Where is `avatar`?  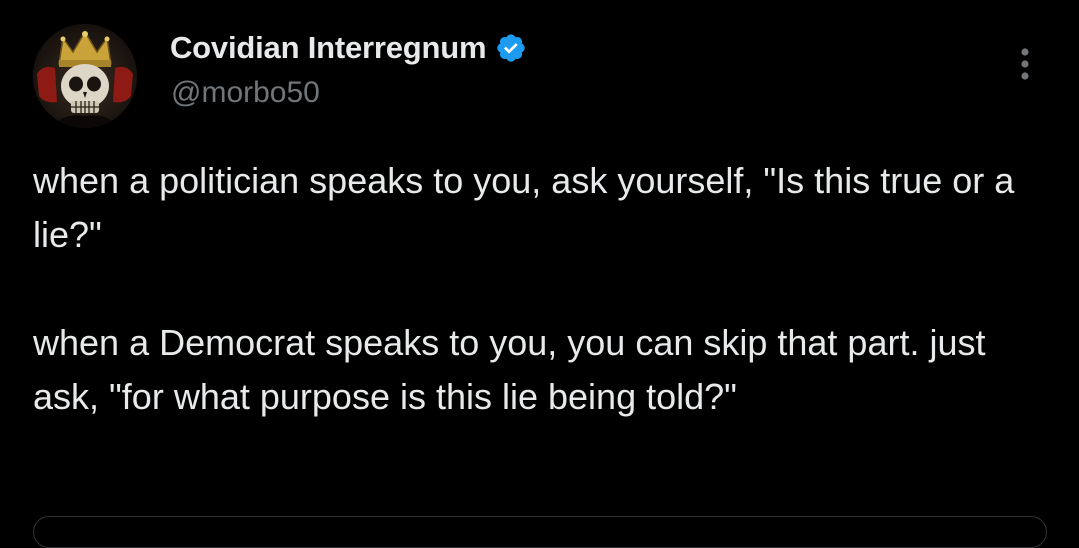 avatar is located at coordinates (85, 76).